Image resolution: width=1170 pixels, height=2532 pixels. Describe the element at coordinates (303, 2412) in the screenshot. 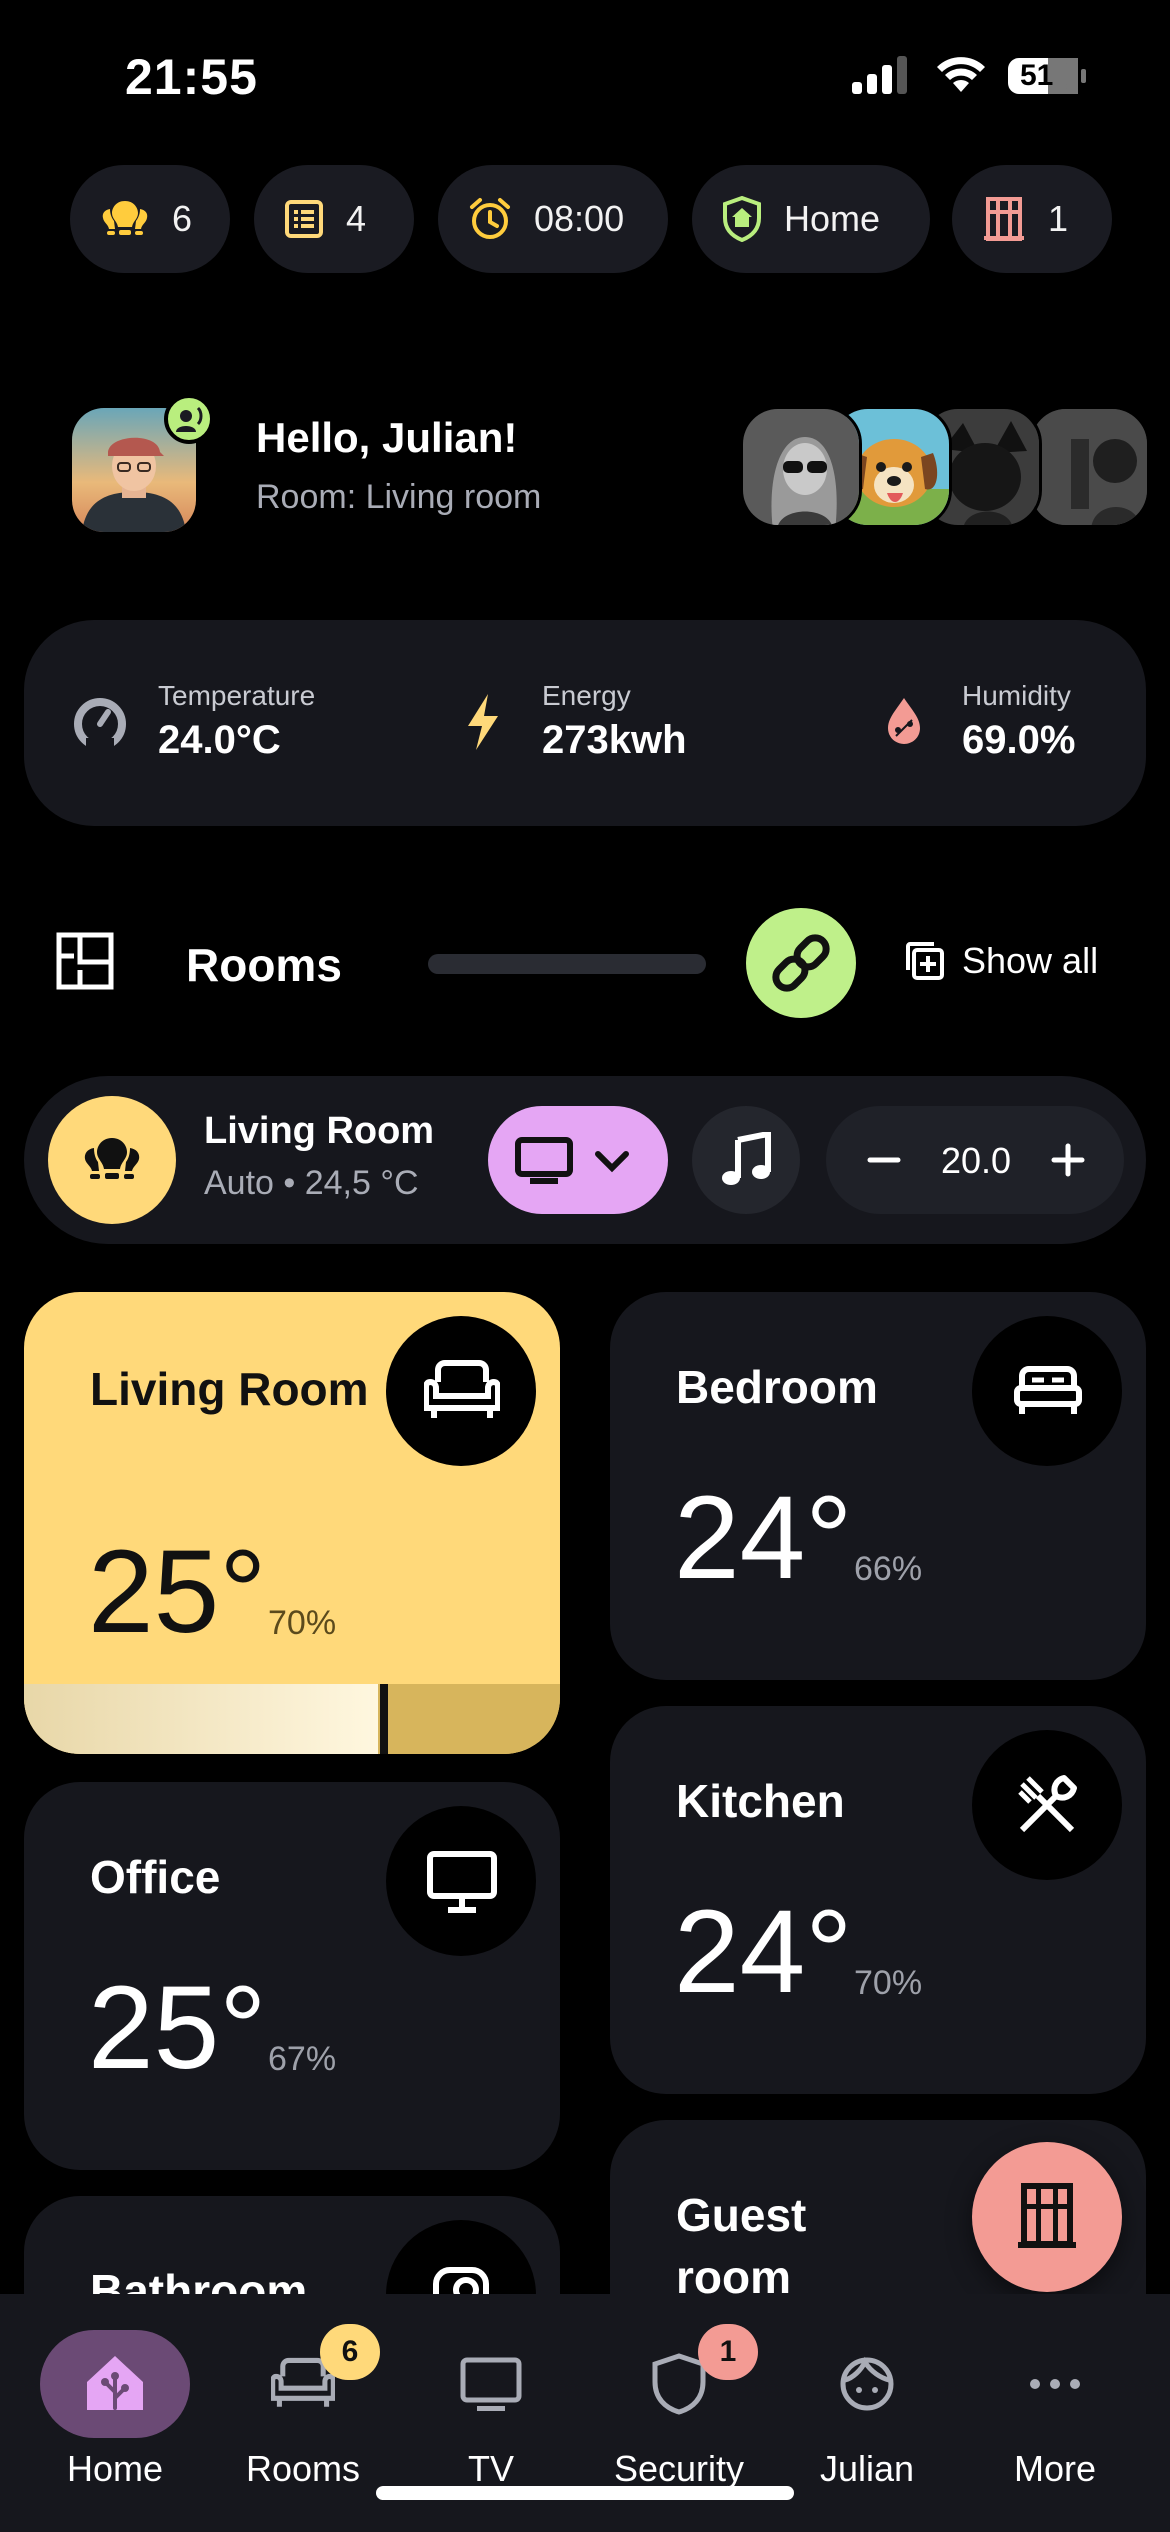

I see `nav-rooms: 6 Rooms` at that location.